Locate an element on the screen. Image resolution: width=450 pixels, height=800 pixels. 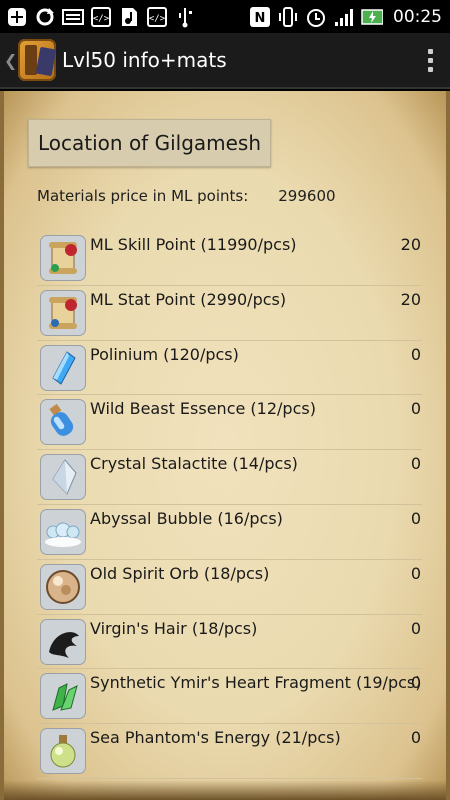
list-item: ML Skill Point (11990/pcs) 20 is located at coordinates (229, 258).